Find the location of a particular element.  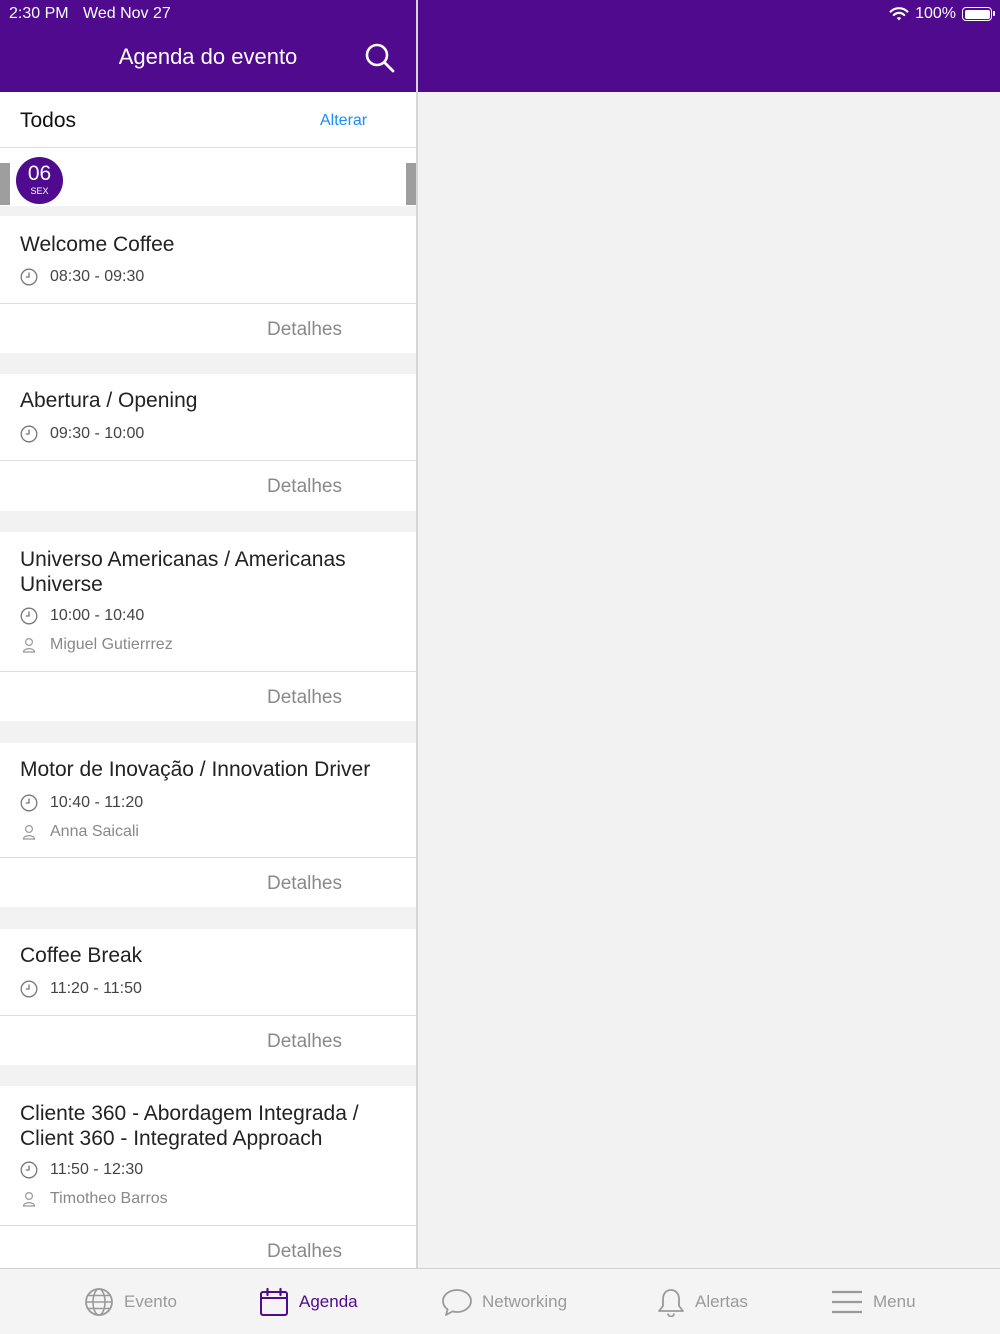

date-weekday: SEX is located at coordinates (39, 191).